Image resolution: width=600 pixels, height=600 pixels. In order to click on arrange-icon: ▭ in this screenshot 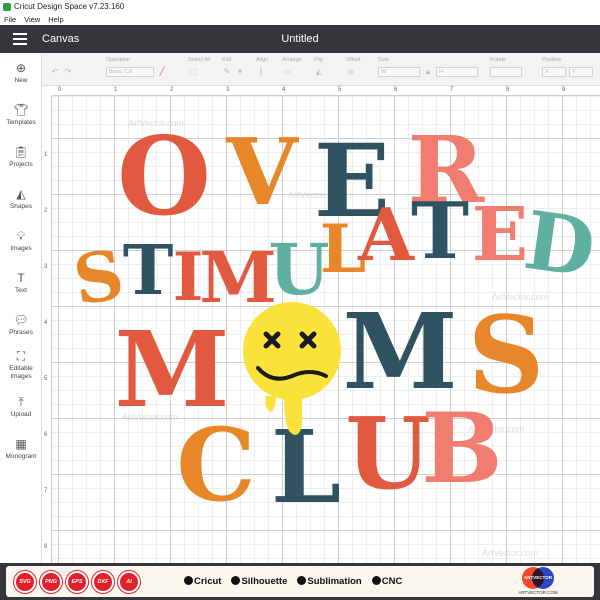, I will do `click(287, 72)`.